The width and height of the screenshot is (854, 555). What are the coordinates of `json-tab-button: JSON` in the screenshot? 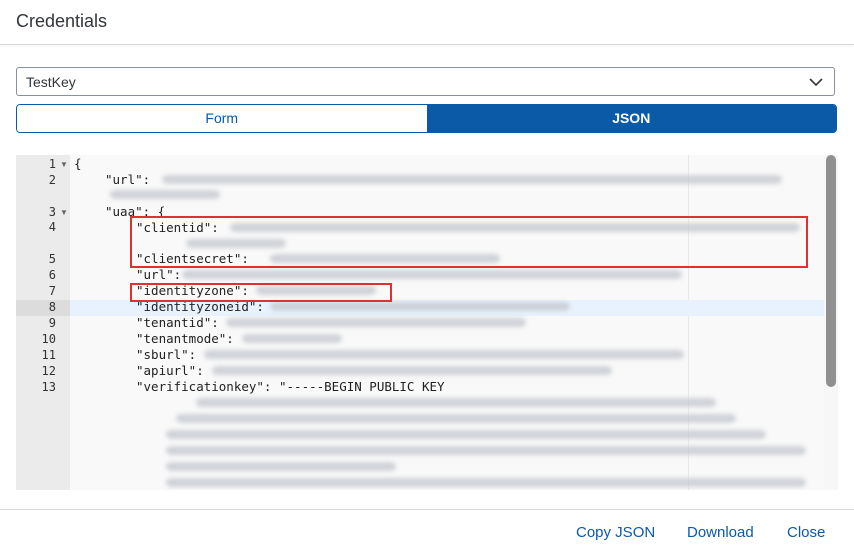 It's located at (631, 118).